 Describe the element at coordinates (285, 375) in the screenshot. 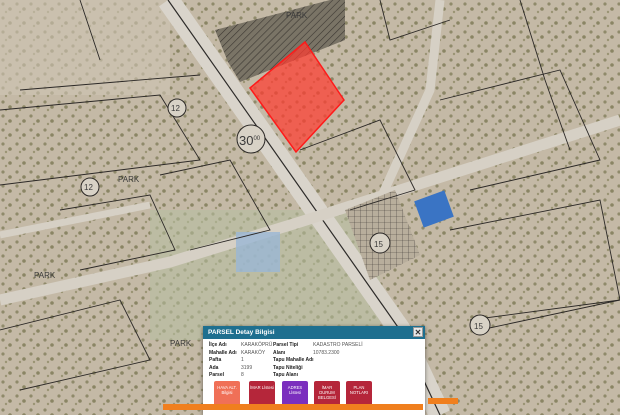

I see `field-label: Tapu Alanı` at that location.